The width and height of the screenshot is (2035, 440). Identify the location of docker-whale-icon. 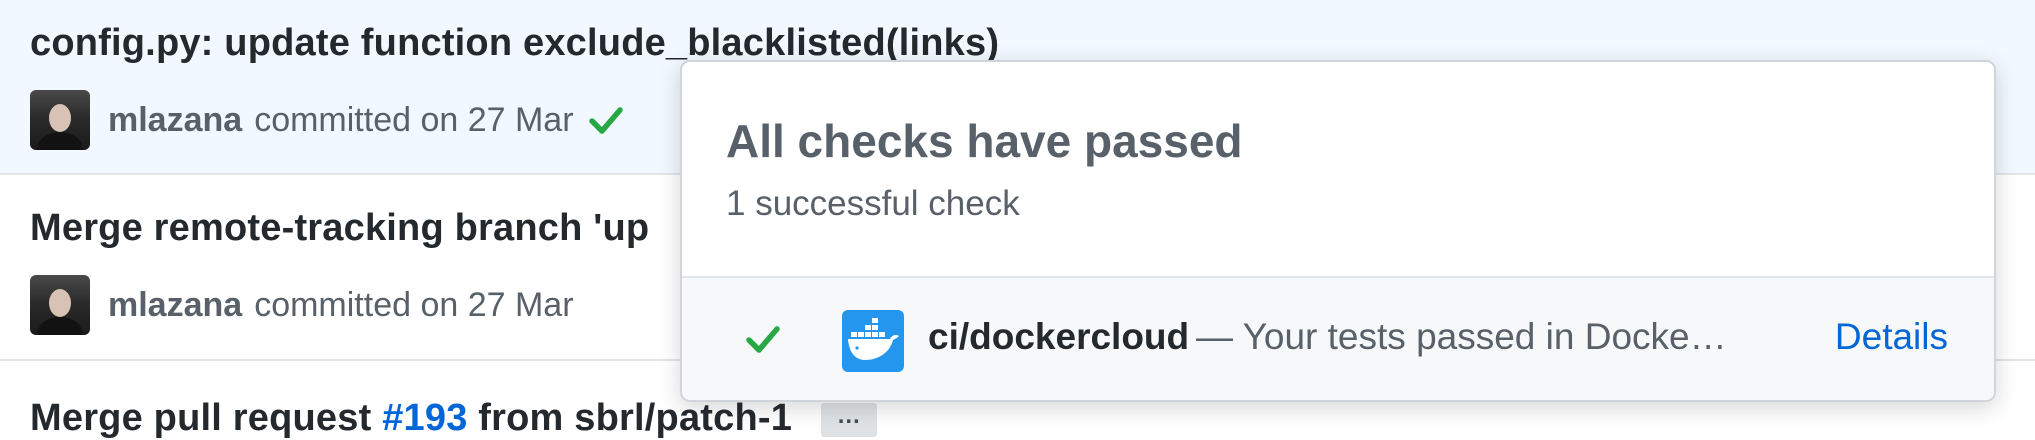
(873, 339).